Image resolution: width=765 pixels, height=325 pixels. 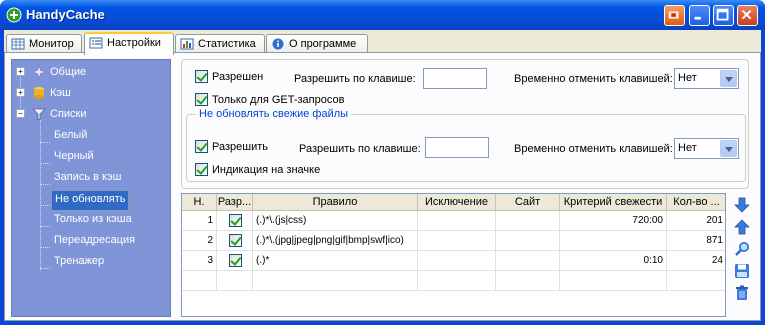 What do you see at coordinates (68, 114) in the screenshot?
I see `tree-item-lists: Списки` at bounding box center [68, 114].